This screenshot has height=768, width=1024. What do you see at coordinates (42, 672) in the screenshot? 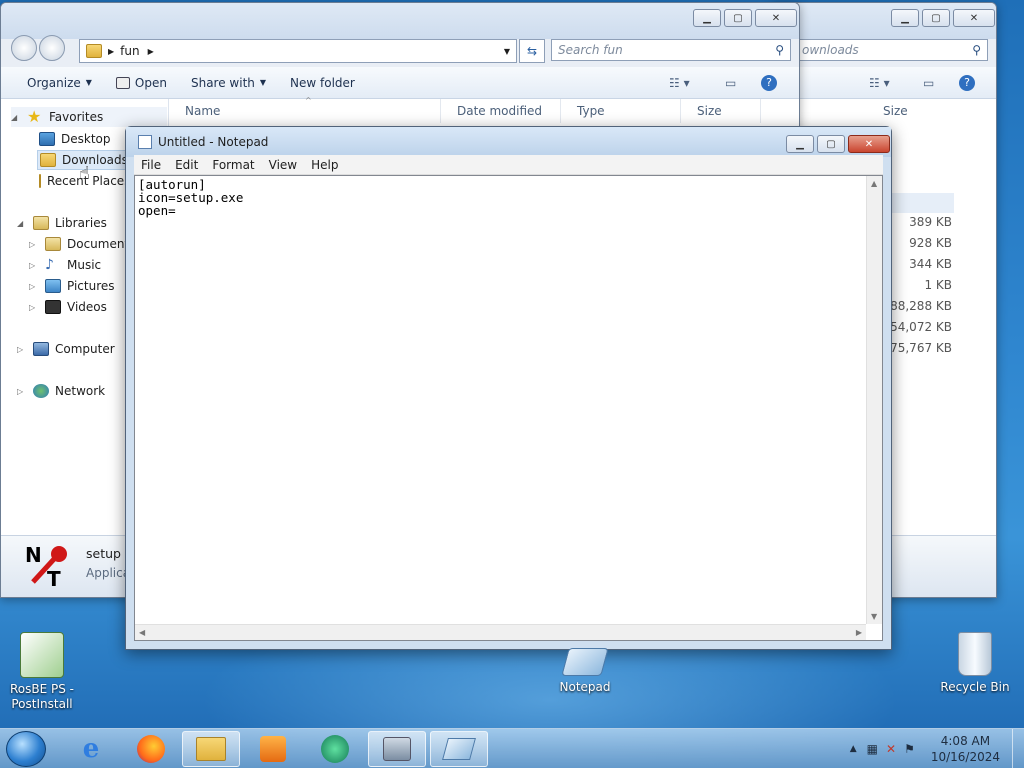
I see `desktop-icon-rosbe: RosBE PS - PostInstall` at bounding box center [42, 672].